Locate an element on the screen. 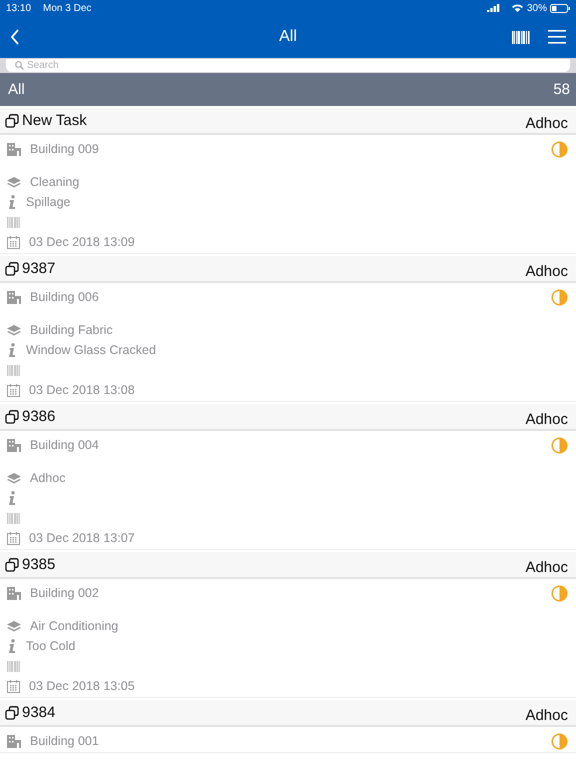 This screenshot has height=768, width=576. task-title: New Task is located at coordinates (54, 120).